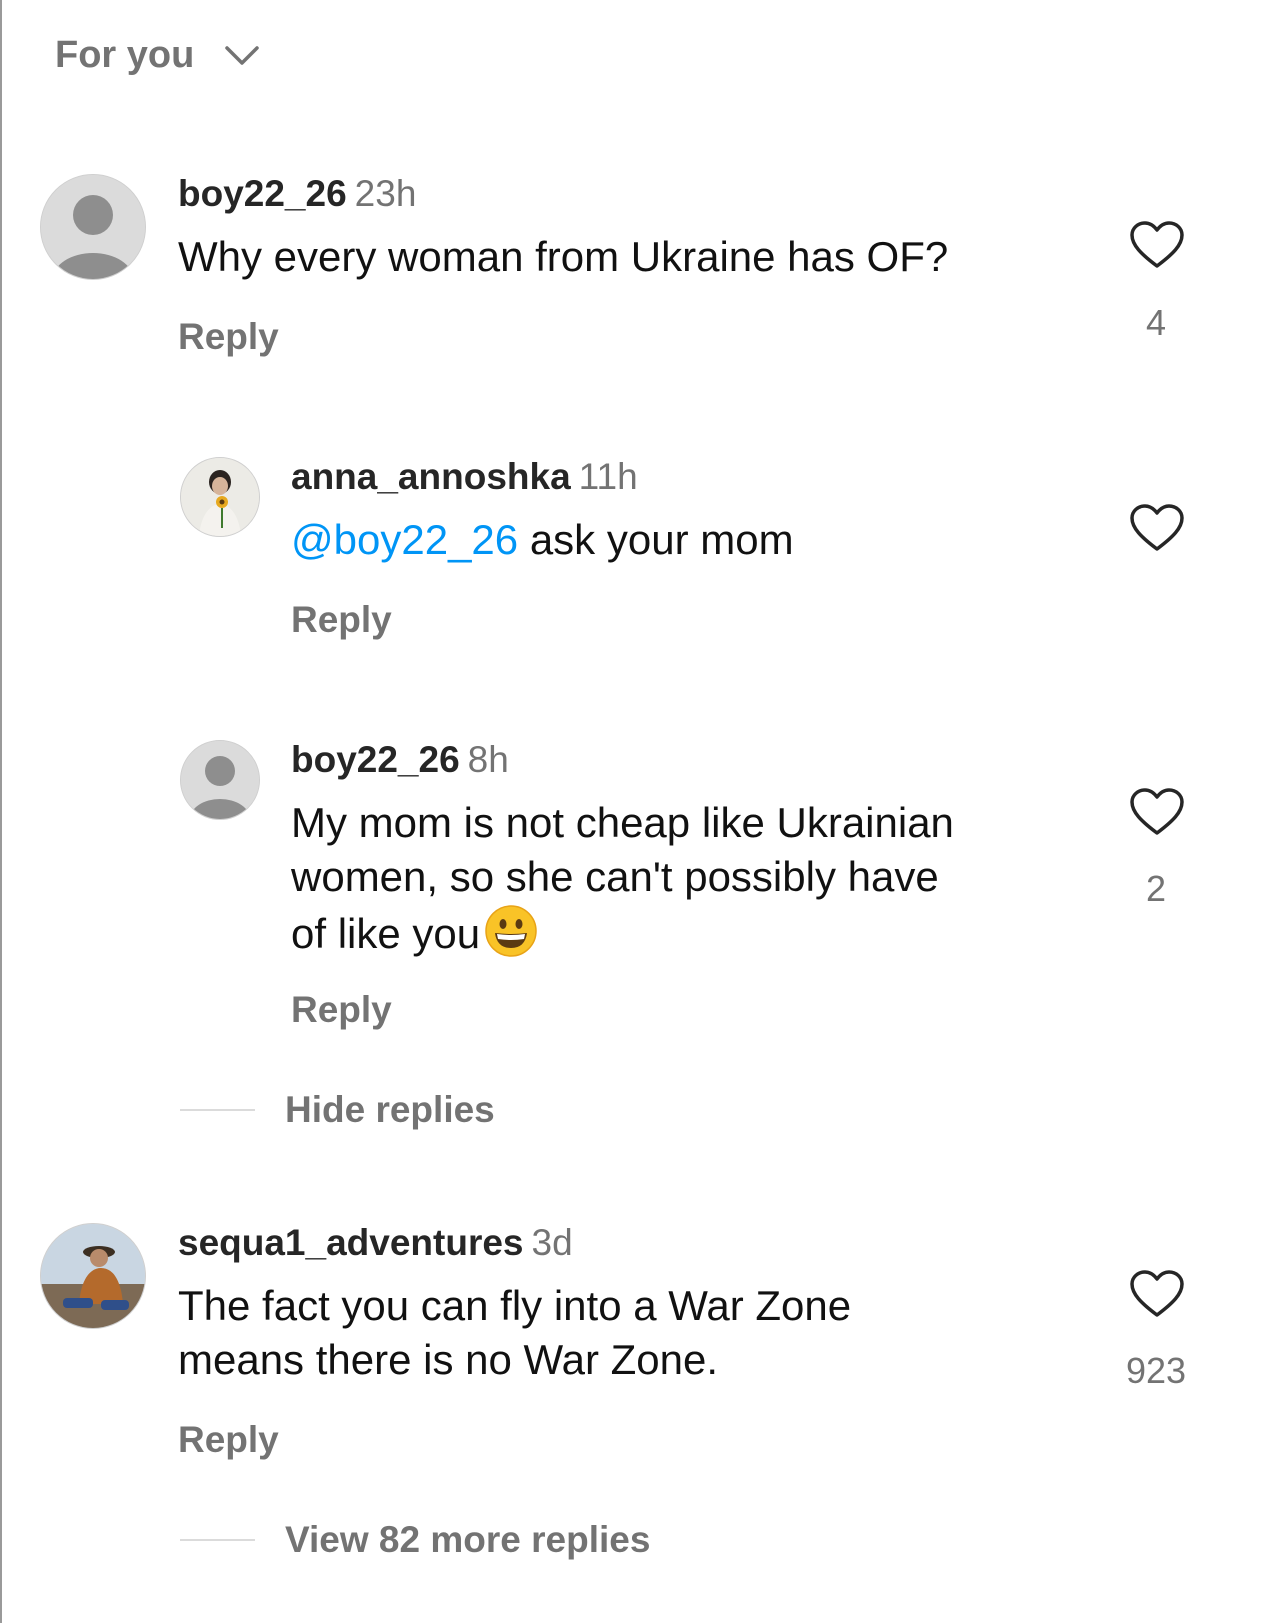  What do you see at coordinates (563, 256) in the screenshot?
I see `comment-text: Why every woman from Ukraine has OF?` at bounding box center [563, 256].